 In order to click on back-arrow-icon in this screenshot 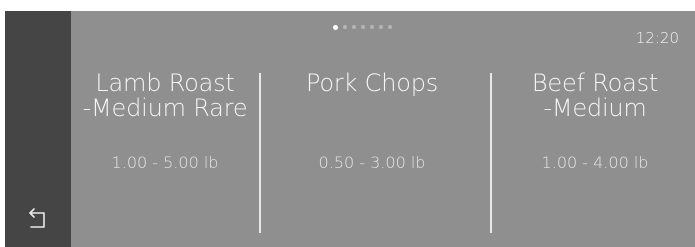, I will do `click(39, 218)`.